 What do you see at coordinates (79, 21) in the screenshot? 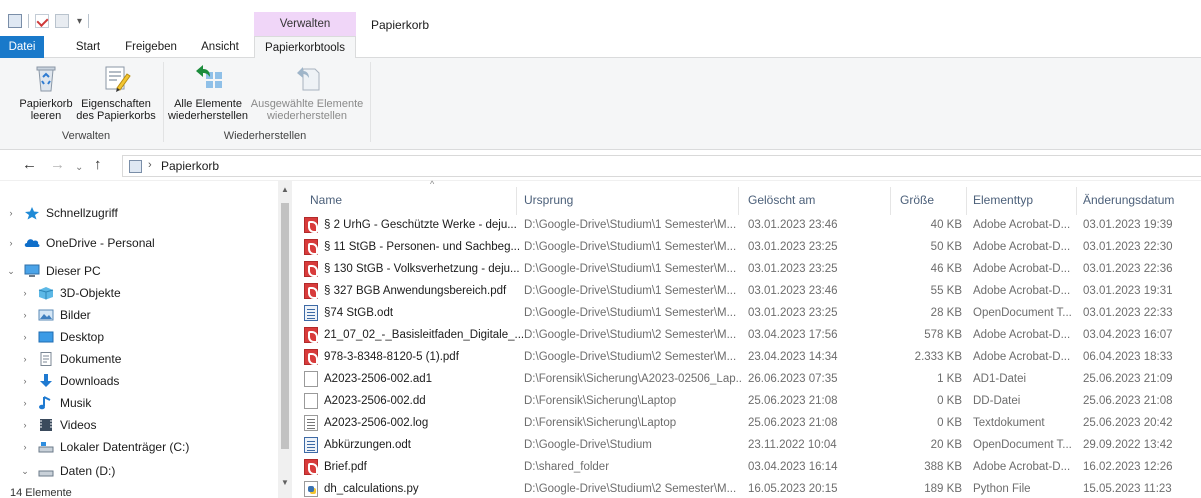
I see `customize-toolbar-chevron-icon: ▾` at bounding box center [79, 21].